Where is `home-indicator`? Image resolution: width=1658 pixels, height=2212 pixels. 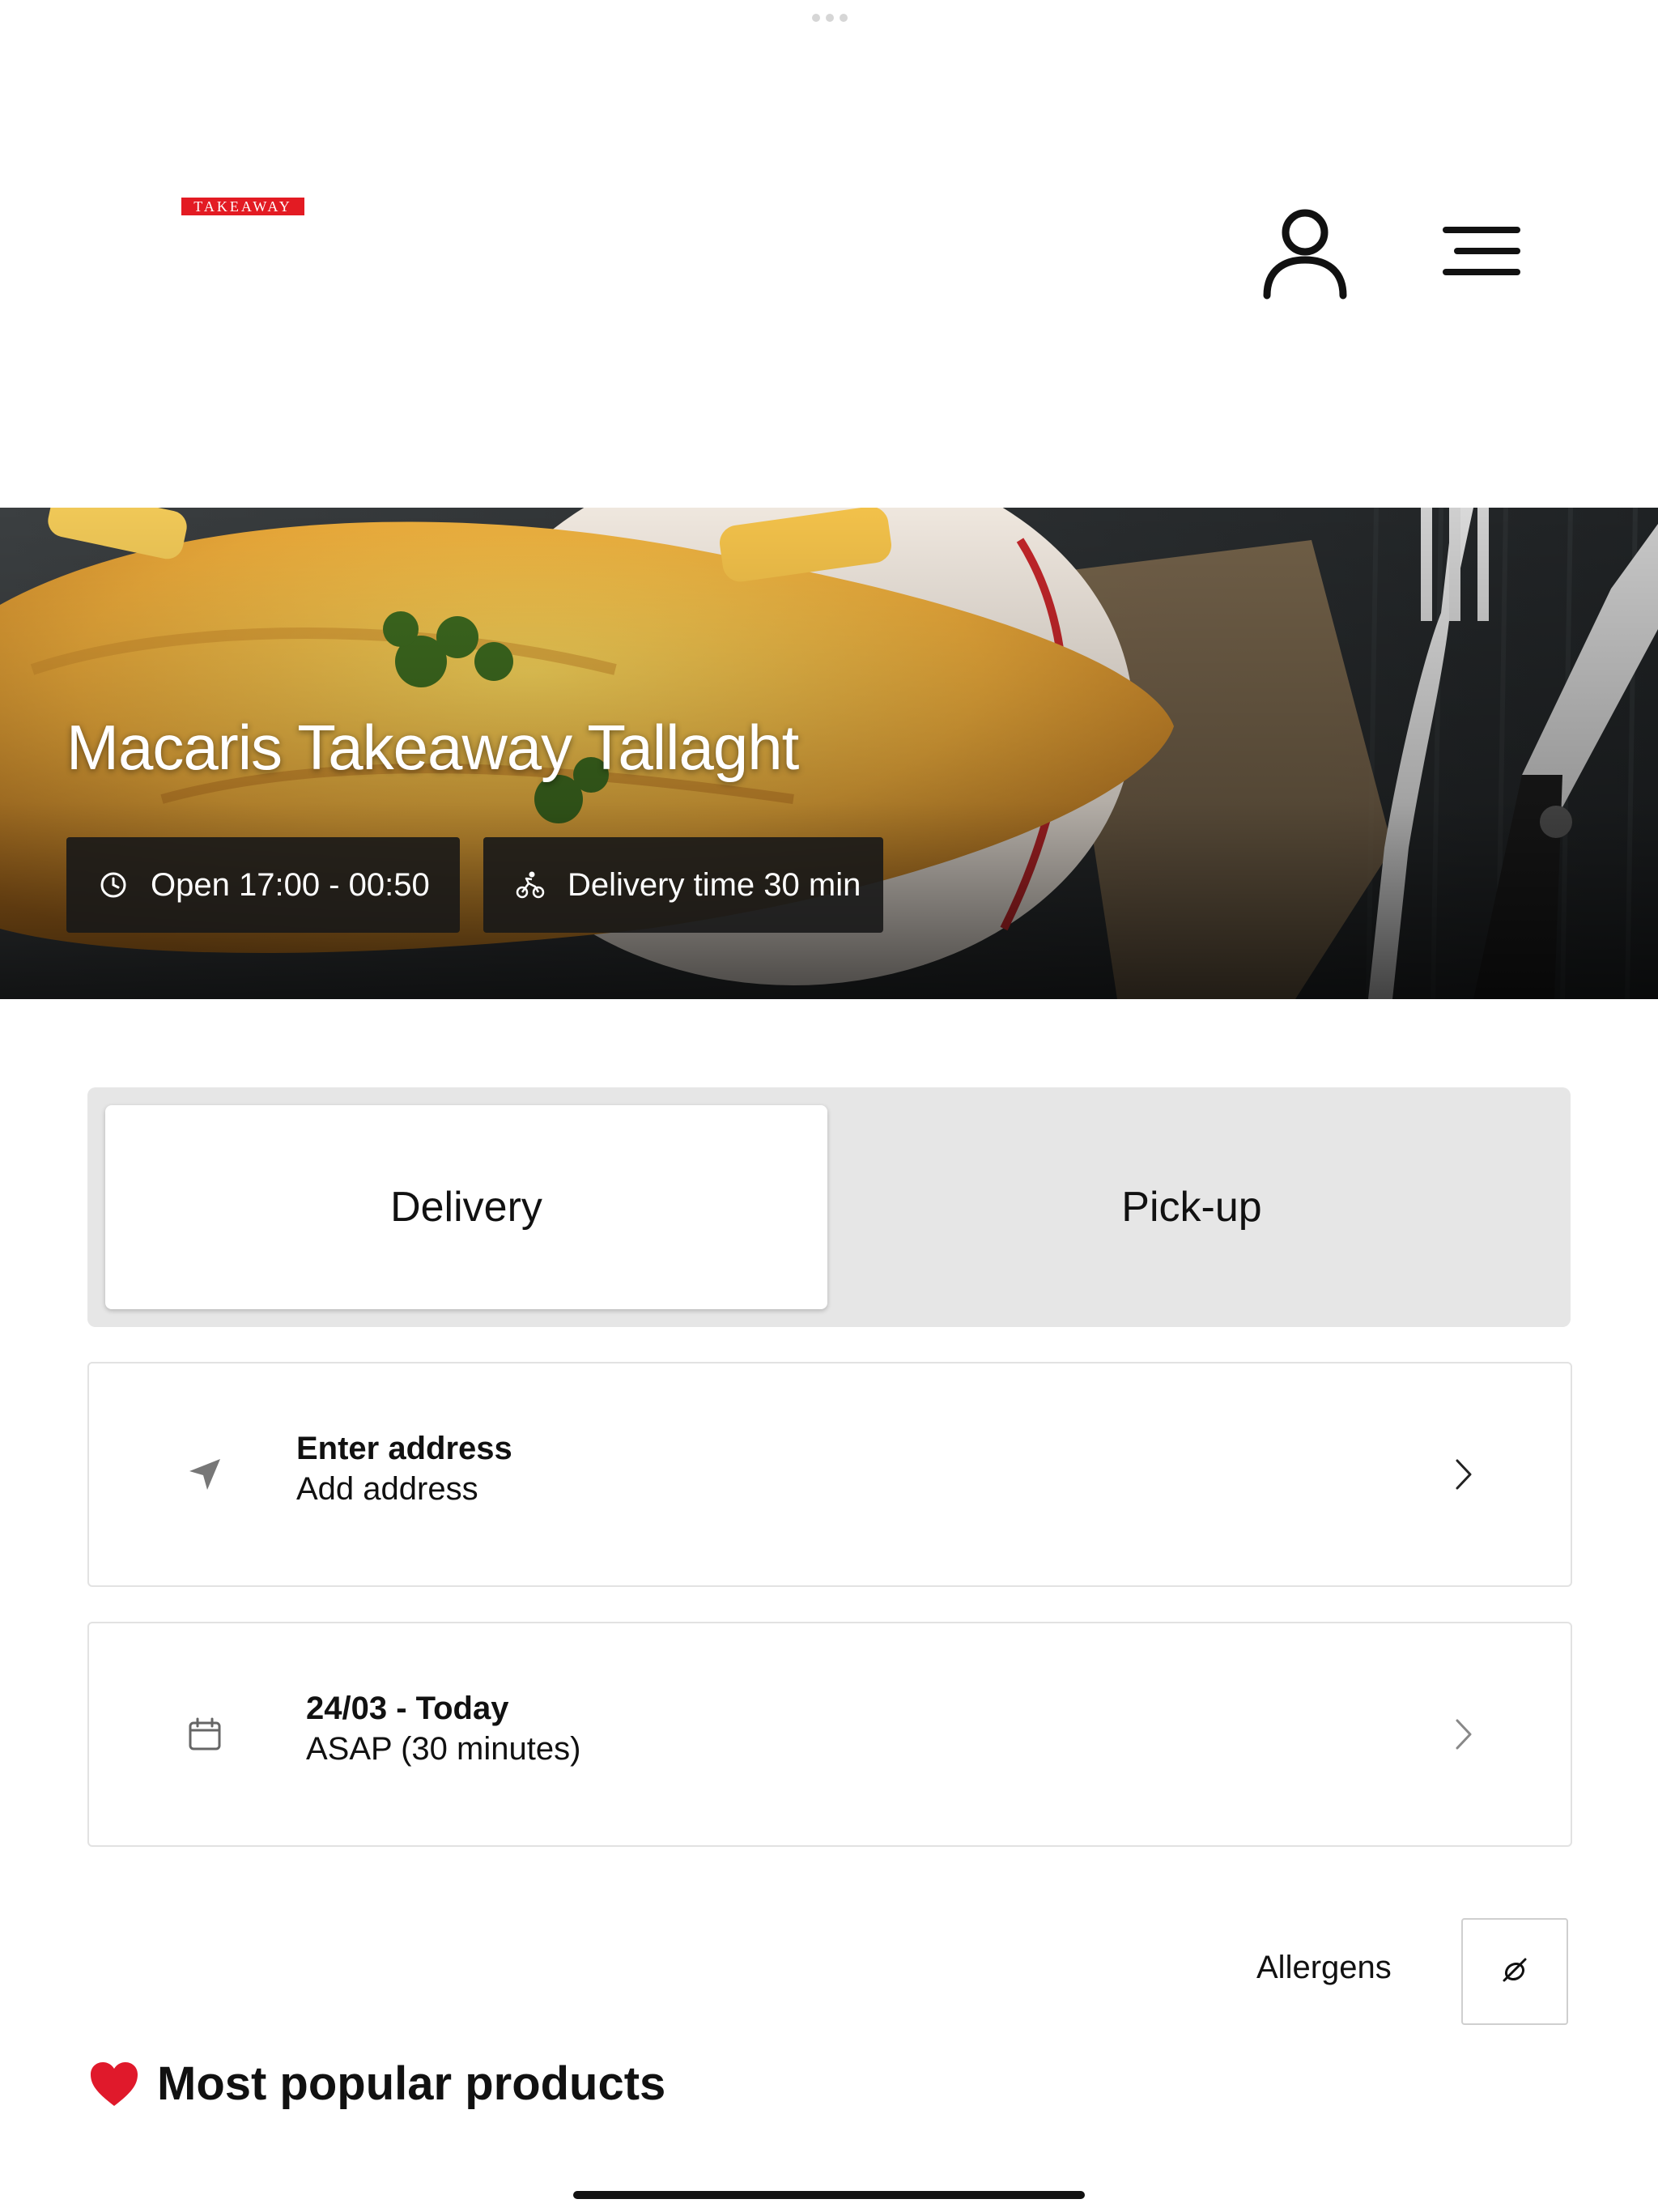
home-indicator is located at coordinates (829, 2195).